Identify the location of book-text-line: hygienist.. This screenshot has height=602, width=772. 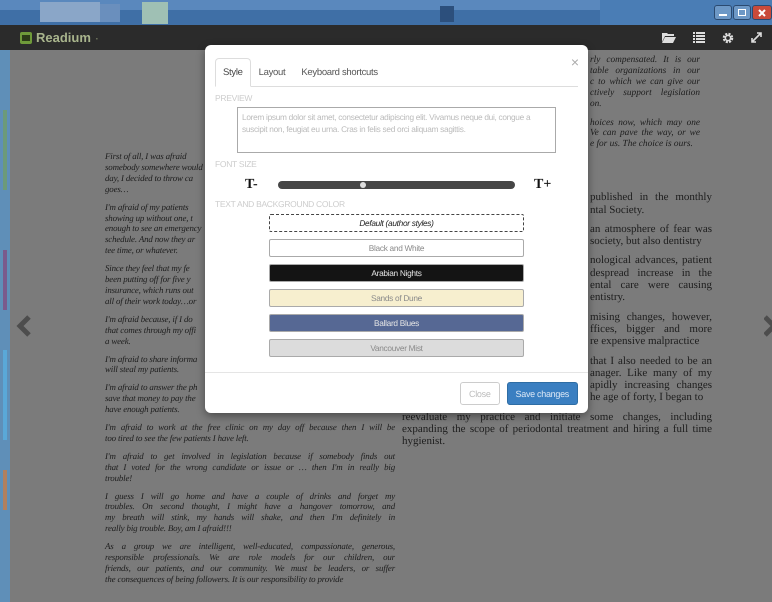
(424, 441).